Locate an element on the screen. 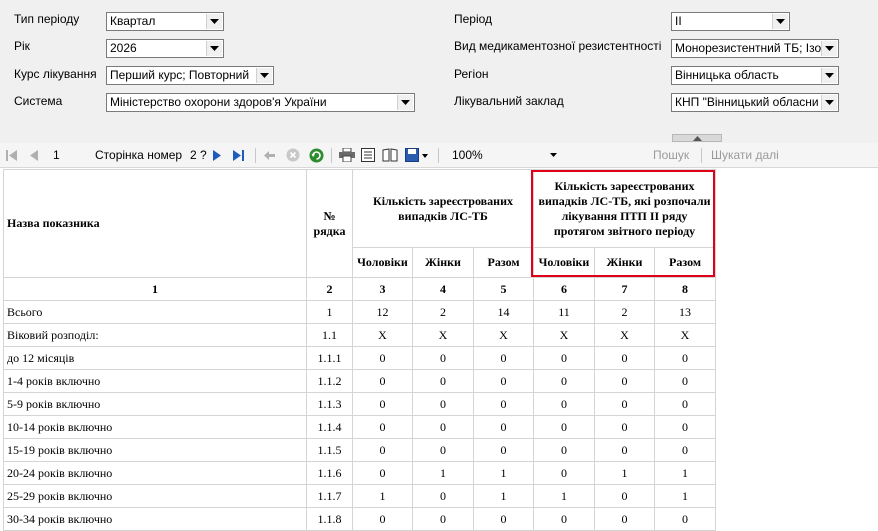 The image size is (878, 531). value-cell: 11 is located at coordinates (564, 312).